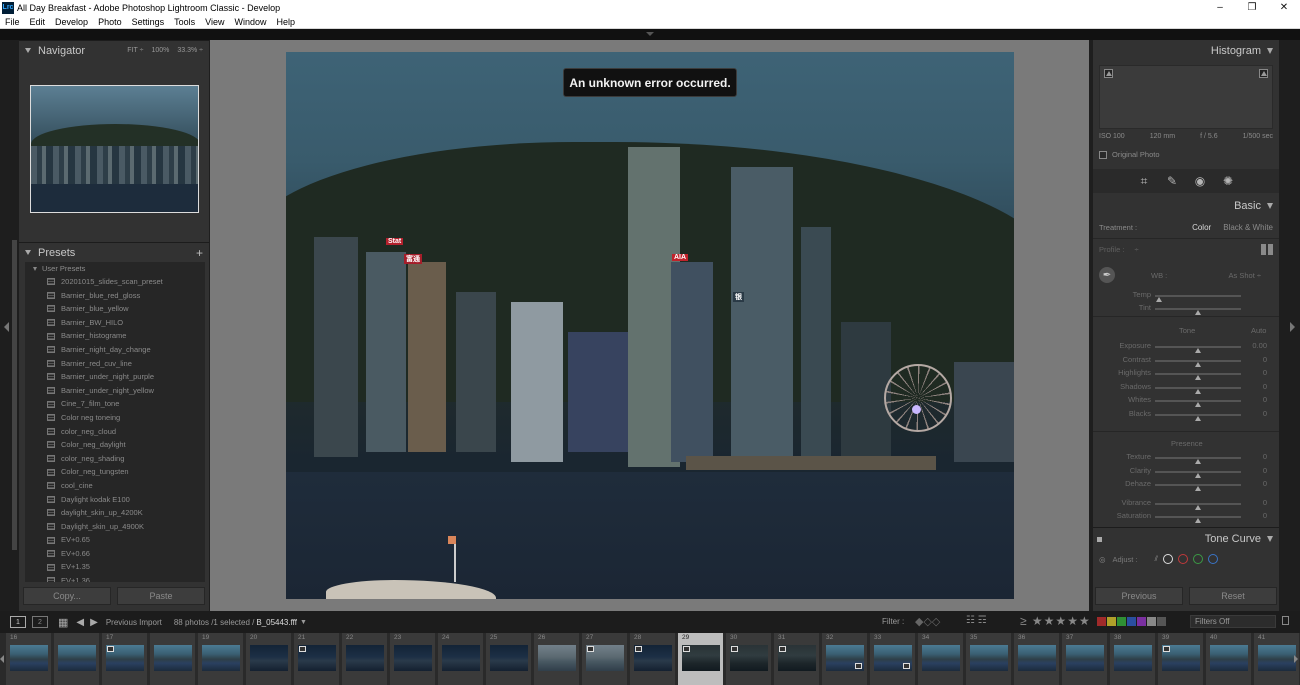  Describe the element at coordinates (286, 22) in the screenshot. I see `menu-help: Help` at that location.